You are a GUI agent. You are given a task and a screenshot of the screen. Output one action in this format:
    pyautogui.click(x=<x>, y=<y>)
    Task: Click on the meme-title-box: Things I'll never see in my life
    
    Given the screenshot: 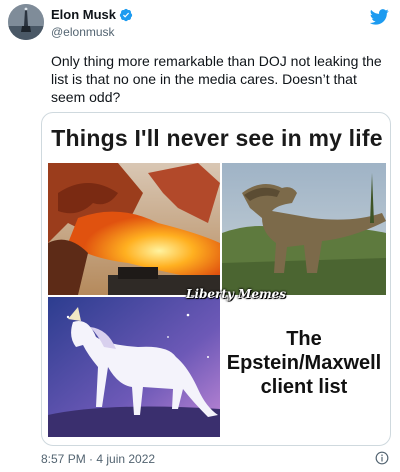 What is the action you would take?
    pyautogui.click(x=217, y=139)
    